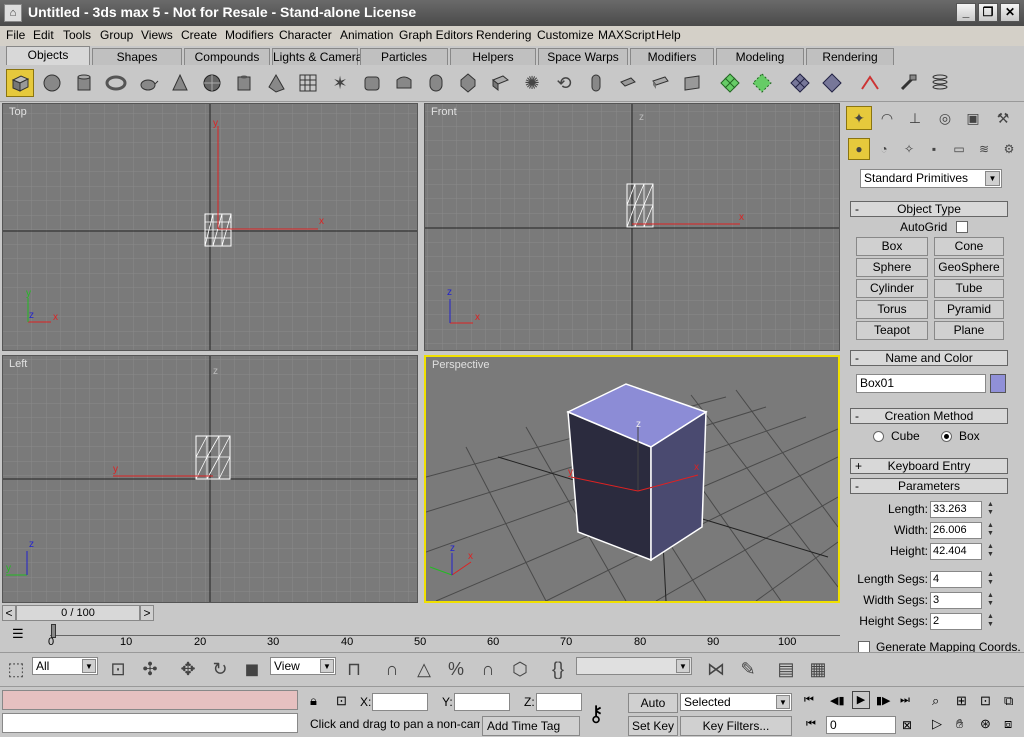 The image size is (1024, 737). Describe the element at coordinates (596, 714) in the screenshot. I see `key-icon: ⚷` at that location.